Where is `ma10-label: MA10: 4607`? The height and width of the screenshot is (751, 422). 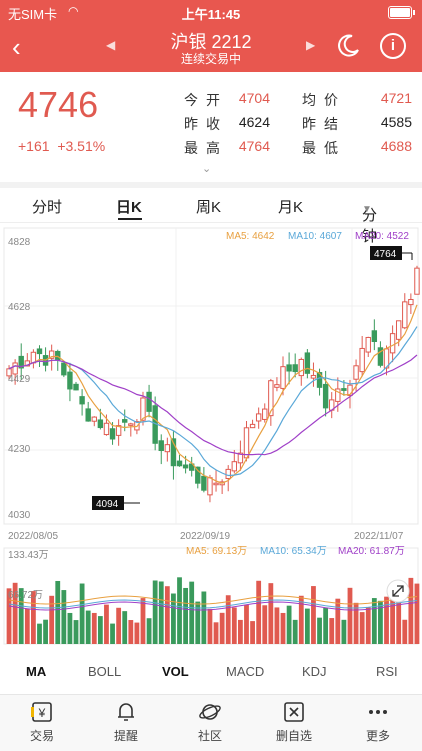
ma10-label: MA10: 4607 is located at coordinates (315, 236).